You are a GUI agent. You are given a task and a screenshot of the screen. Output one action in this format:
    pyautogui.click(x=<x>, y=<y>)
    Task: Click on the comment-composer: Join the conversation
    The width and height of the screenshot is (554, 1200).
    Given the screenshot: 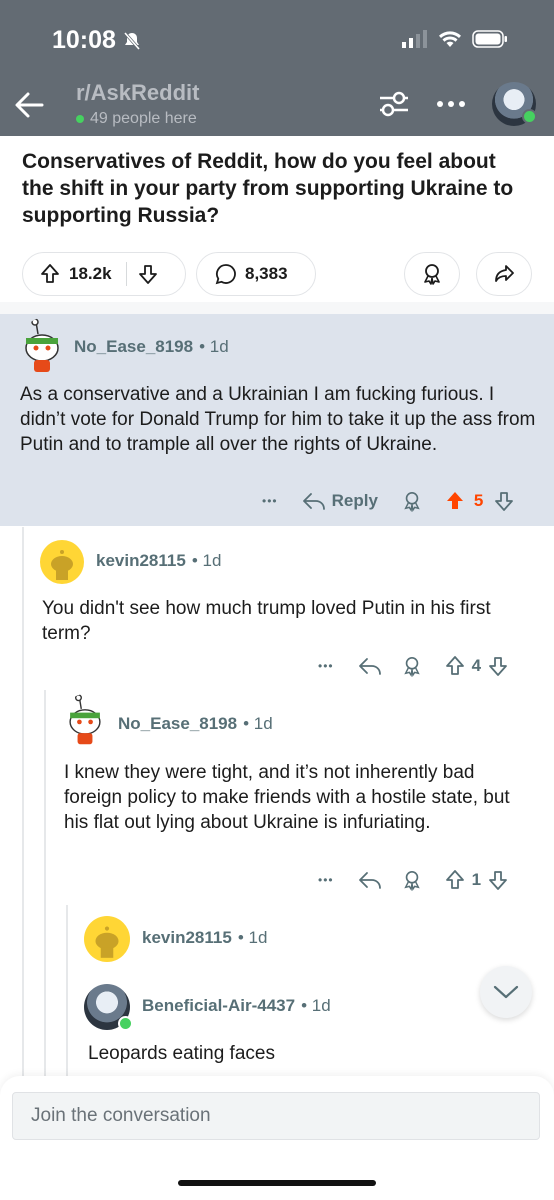 What is the action you would take?
    pyautogui.click(x=277, y=1138)
    